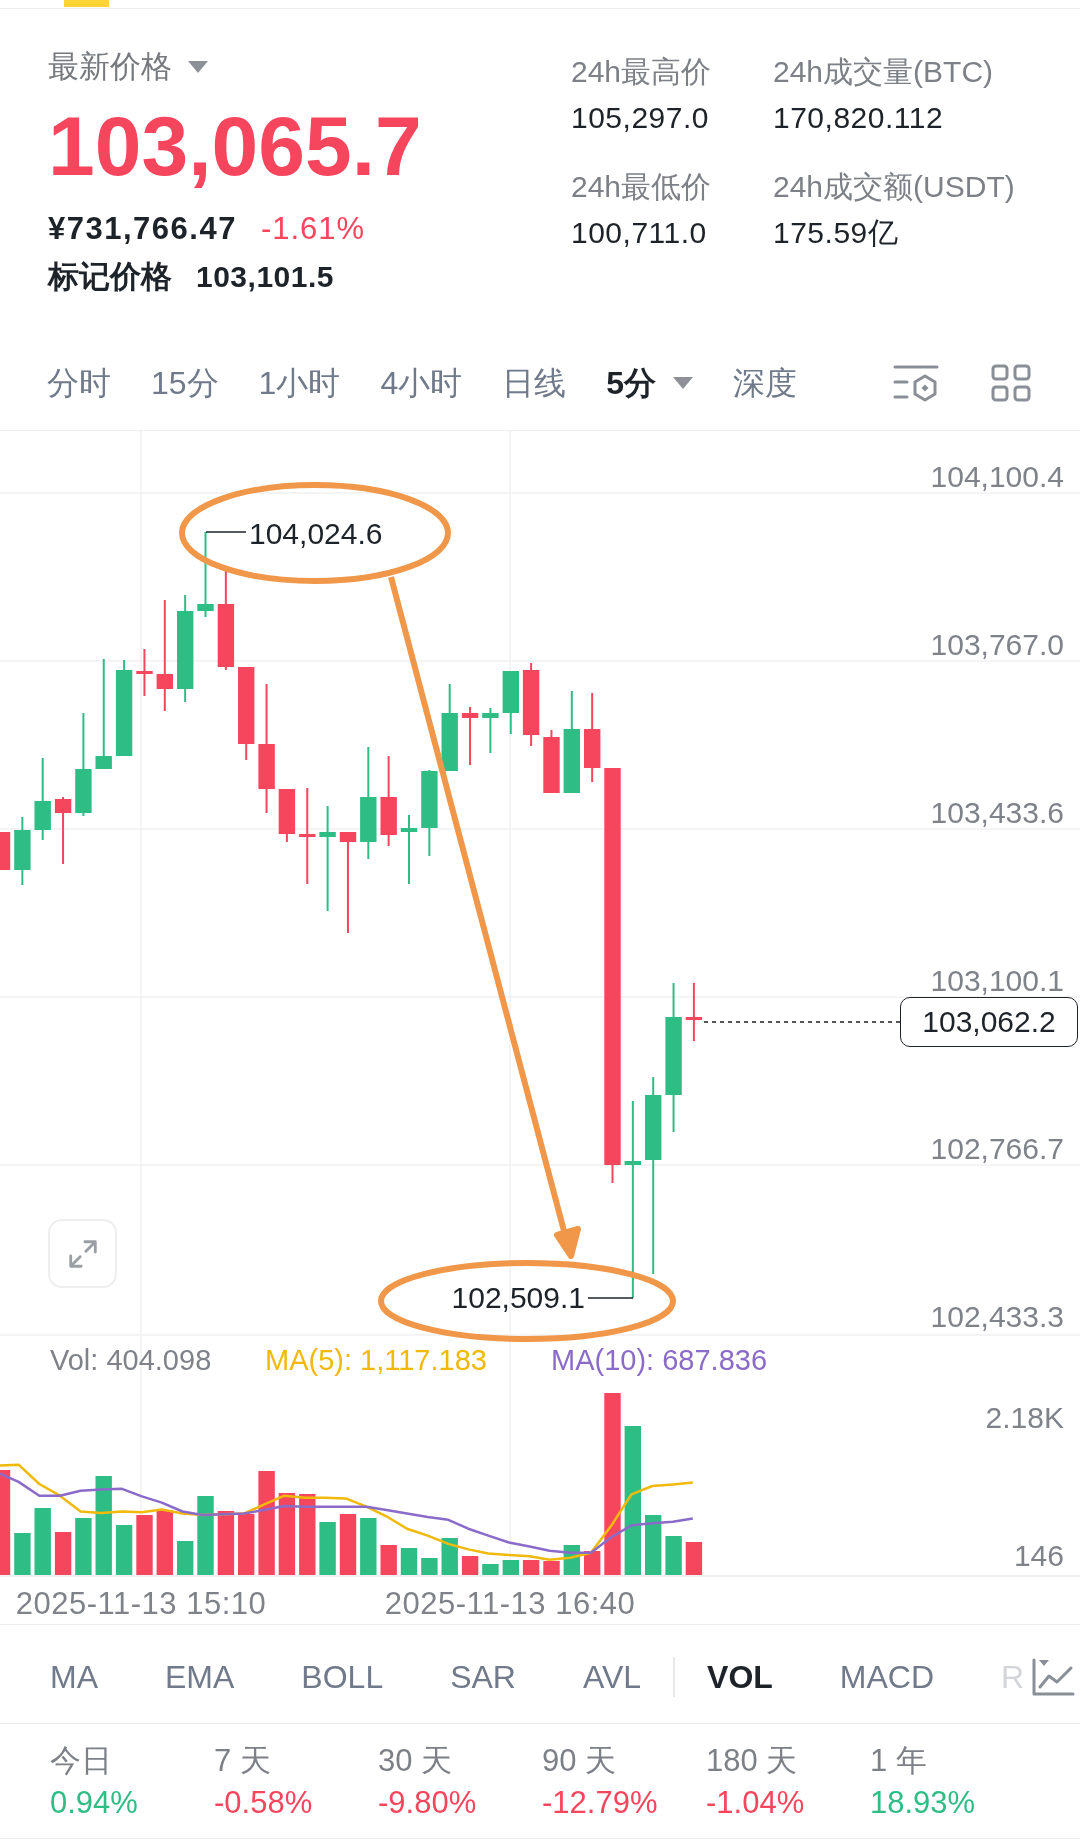 This screenshot has height=1846, width=1080. What do you see at coordinates (1038, 1555) in the screenshot?
I see `volume-axis-label: 146` at bounding box center [1038, 1555].